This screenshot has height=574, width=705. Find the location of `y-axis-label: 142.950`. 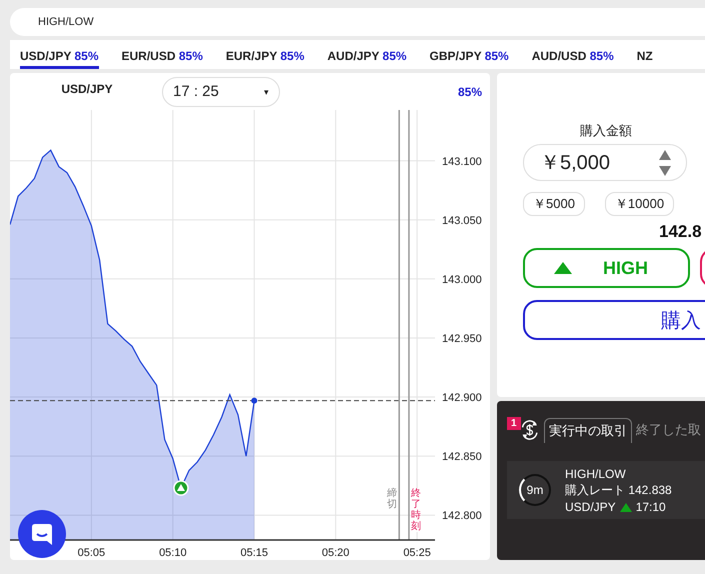

y-axis-label: 142.950 is located at coordinates (462, 339).